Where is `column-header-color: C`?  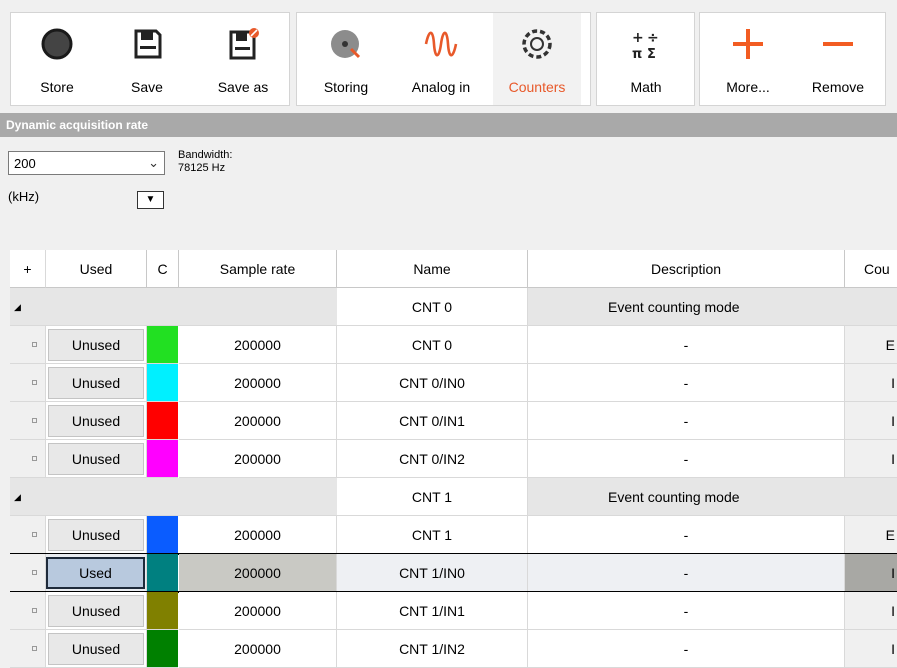 column-header-color: C is located at coordinates (163, 269).